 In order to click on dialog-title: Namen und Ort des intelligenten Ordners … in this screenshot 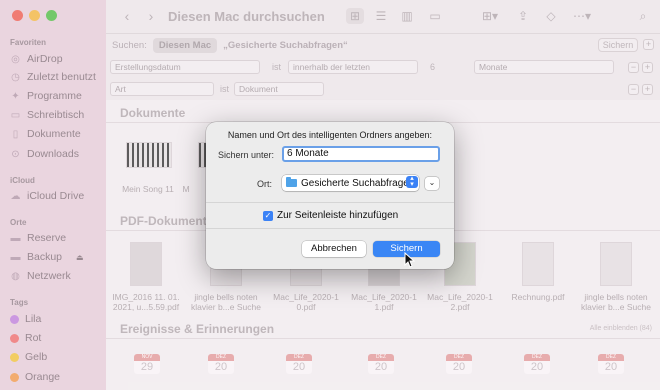, I will do `click(330, 135)`.